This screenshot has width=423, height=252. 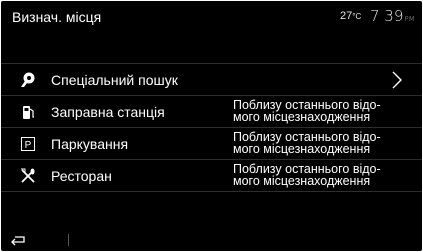 I want to click on svg-text: P, so click(x=28, y=145).